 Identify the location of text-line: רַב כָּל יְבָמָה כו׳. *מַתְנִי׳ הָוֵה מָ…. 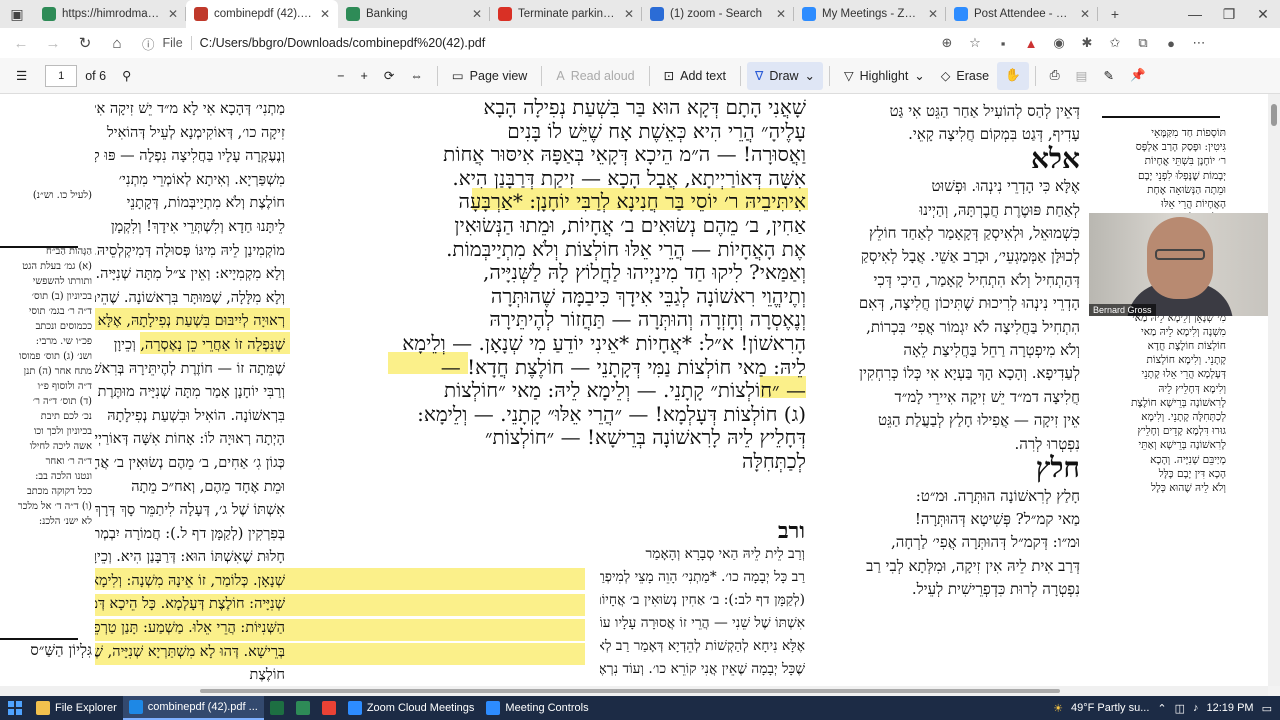
(702, 577).